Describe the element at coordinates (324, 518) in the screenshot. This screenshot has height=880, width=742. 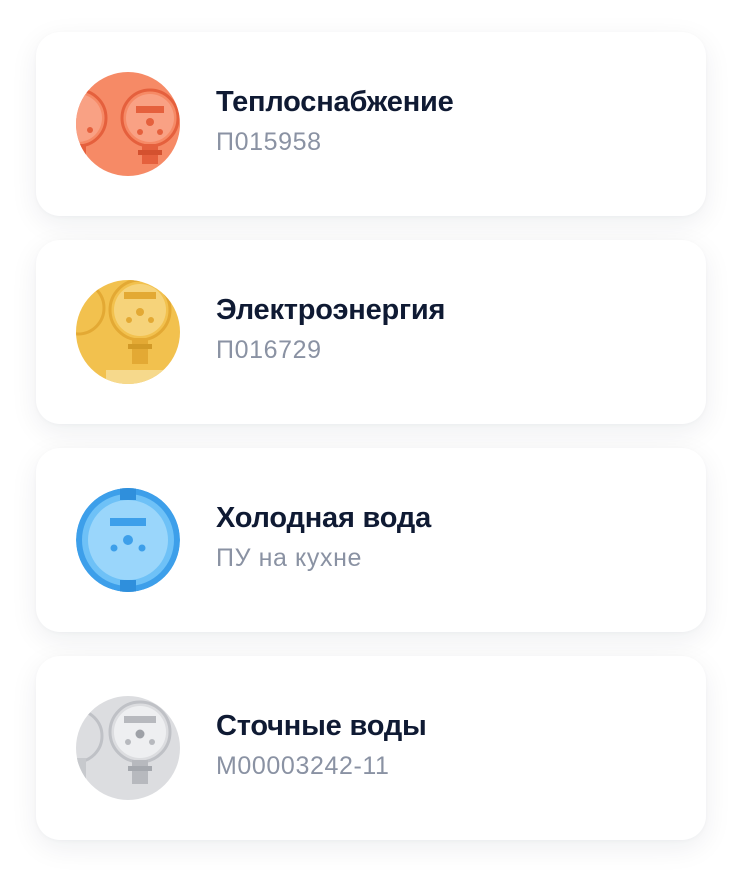
I see `meter-title: Холодная вода` at that location.